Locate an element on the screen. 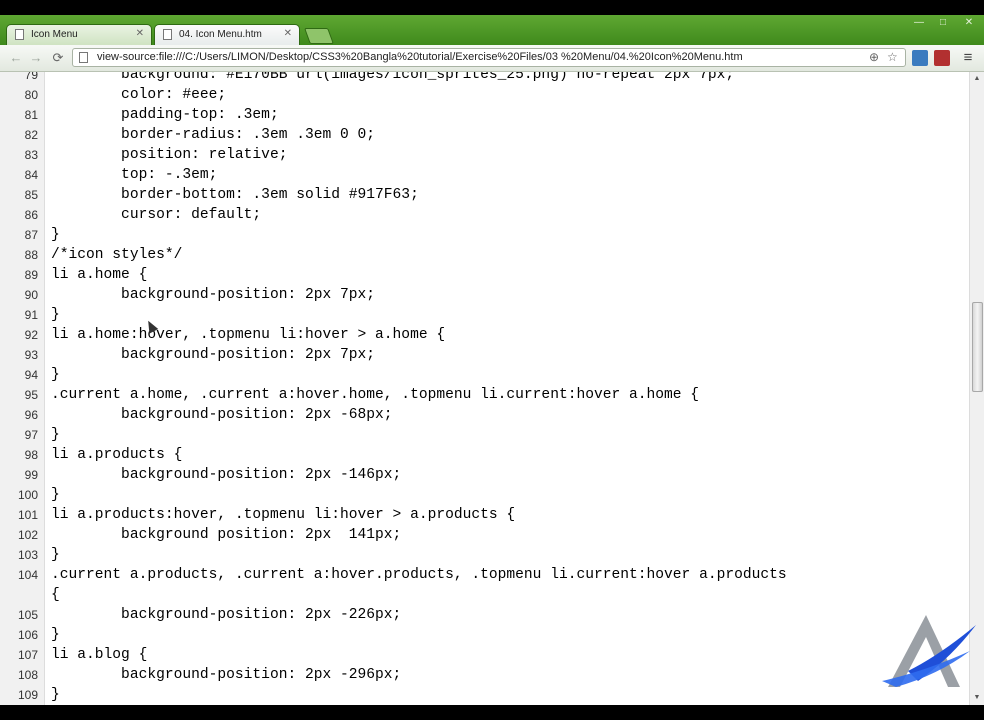 This screenshot has height=720, width=984. line-number: 98 is located at coordinates (31, 455).